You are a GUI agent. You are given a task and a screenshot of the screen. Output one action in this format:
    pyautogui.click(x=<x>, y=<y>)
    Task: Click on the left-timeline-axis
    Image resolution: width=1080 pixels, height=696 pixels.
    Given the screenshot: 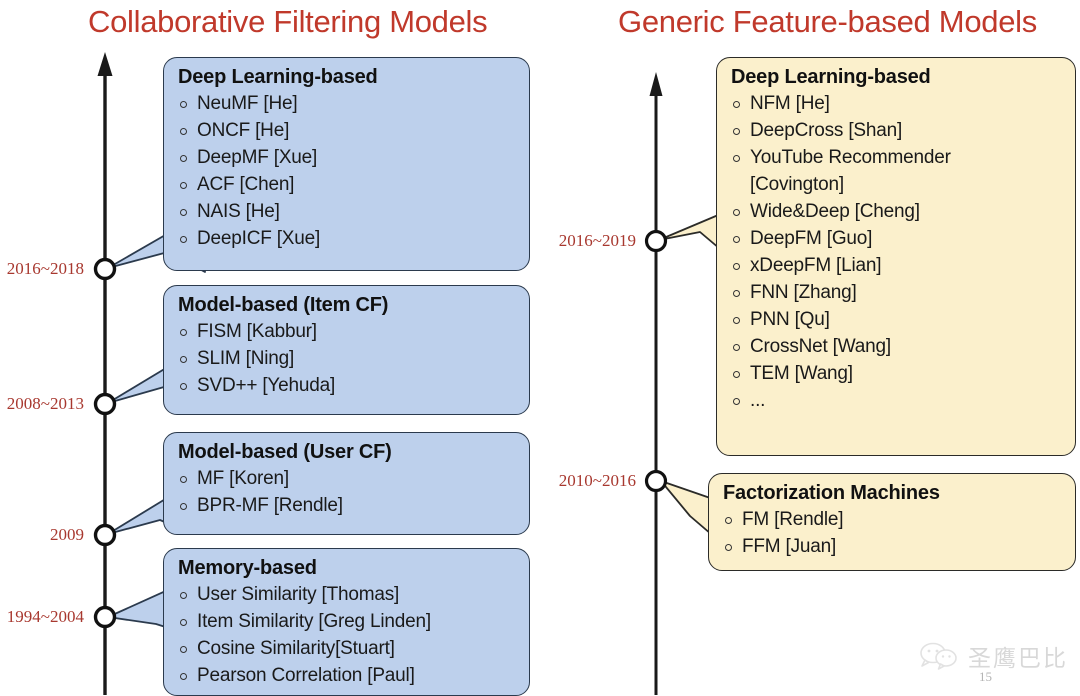 What is the action you would take?
    pyautogui.click(x=105, y=373)
    